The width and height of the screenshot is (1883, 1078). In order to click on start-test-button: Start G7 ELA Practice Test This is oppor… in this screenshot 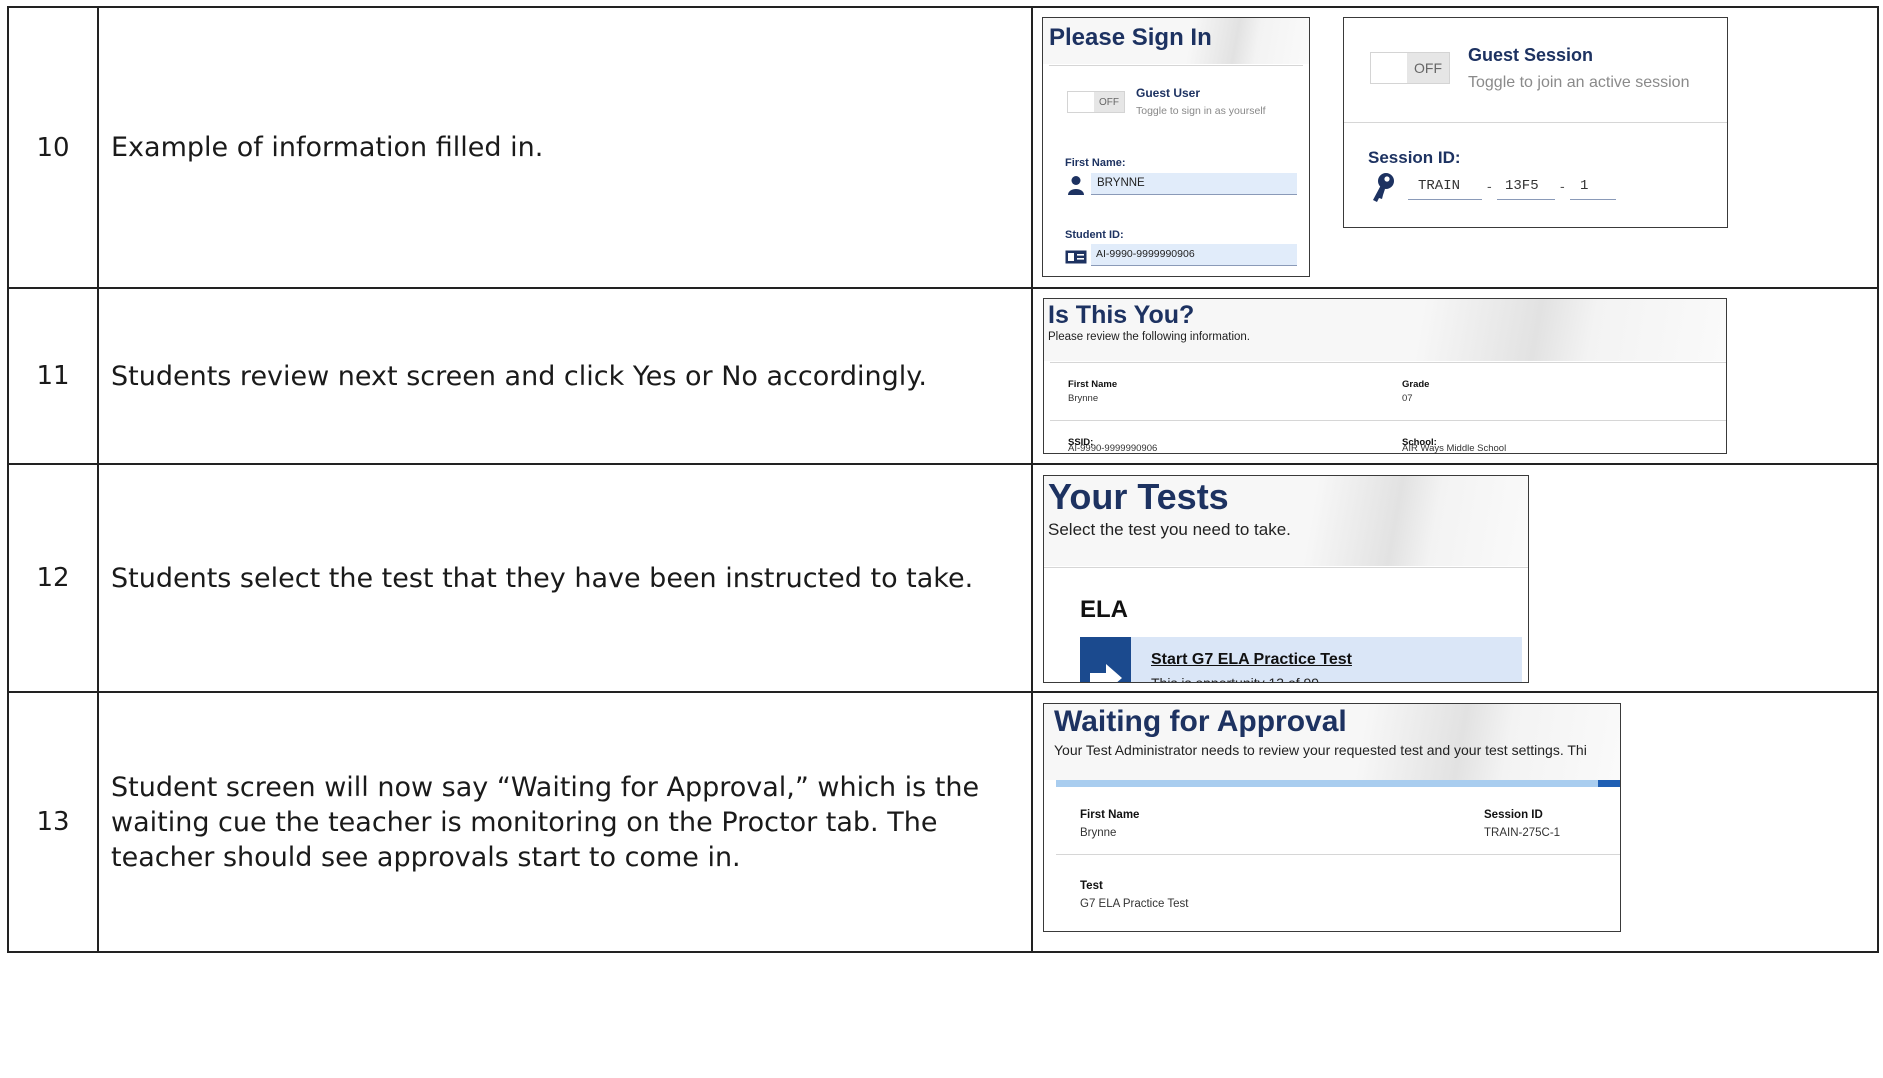, I will do `click(1301, 660)`.